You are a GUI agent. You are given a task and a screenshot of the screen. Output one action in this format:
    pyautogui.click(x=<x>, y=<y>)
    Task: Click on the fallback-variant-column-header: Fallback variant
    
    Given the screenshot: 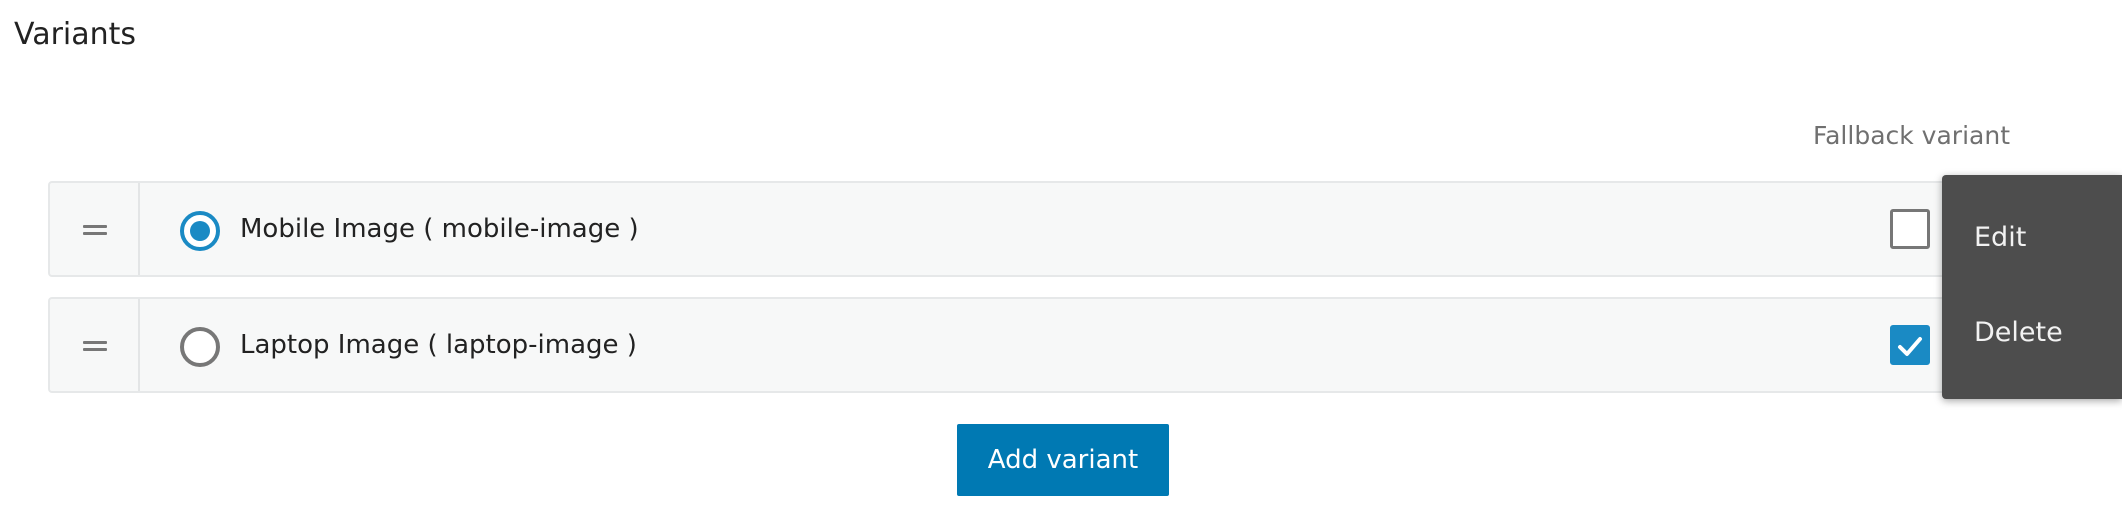 What is the action you would take?
    pyautogui.click(x=1911, y=135)
    